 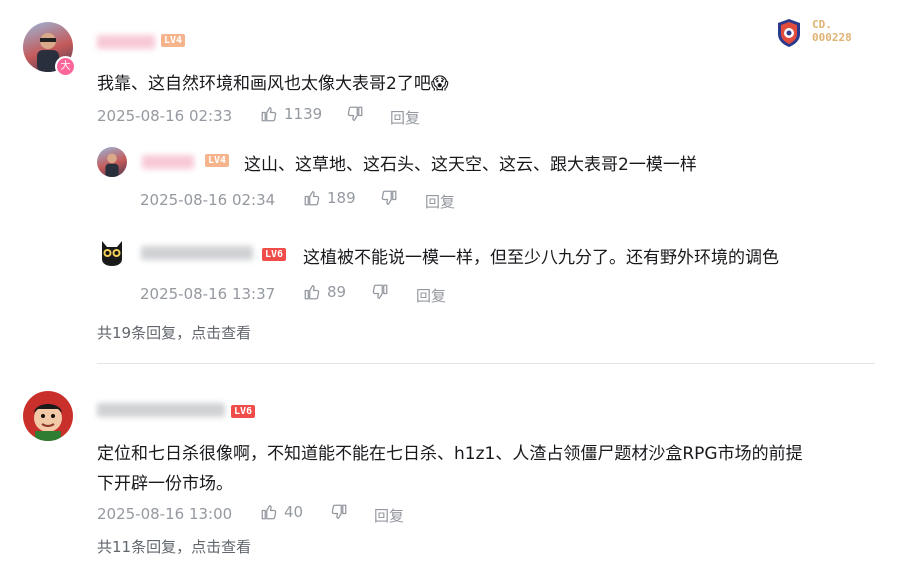 I want to click on divider, so click(x=486, y=363).